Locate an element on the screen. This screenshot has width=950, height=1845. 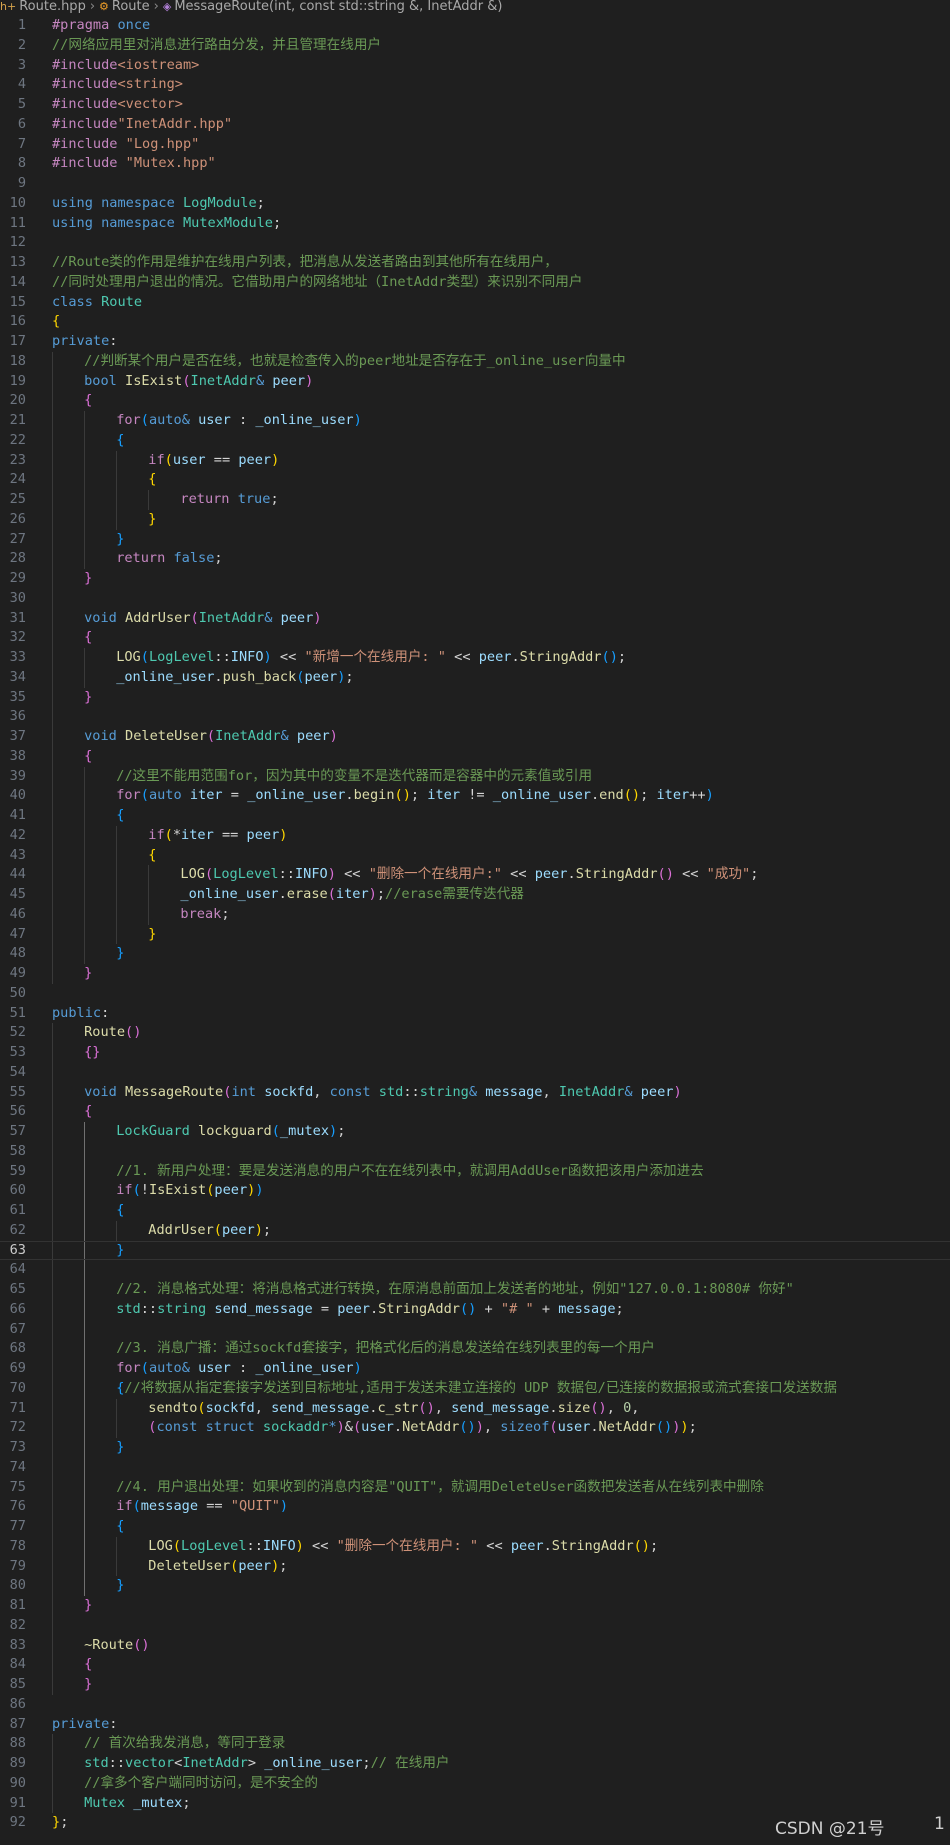
code-line: 64 is located at coordinates (475, 1270).